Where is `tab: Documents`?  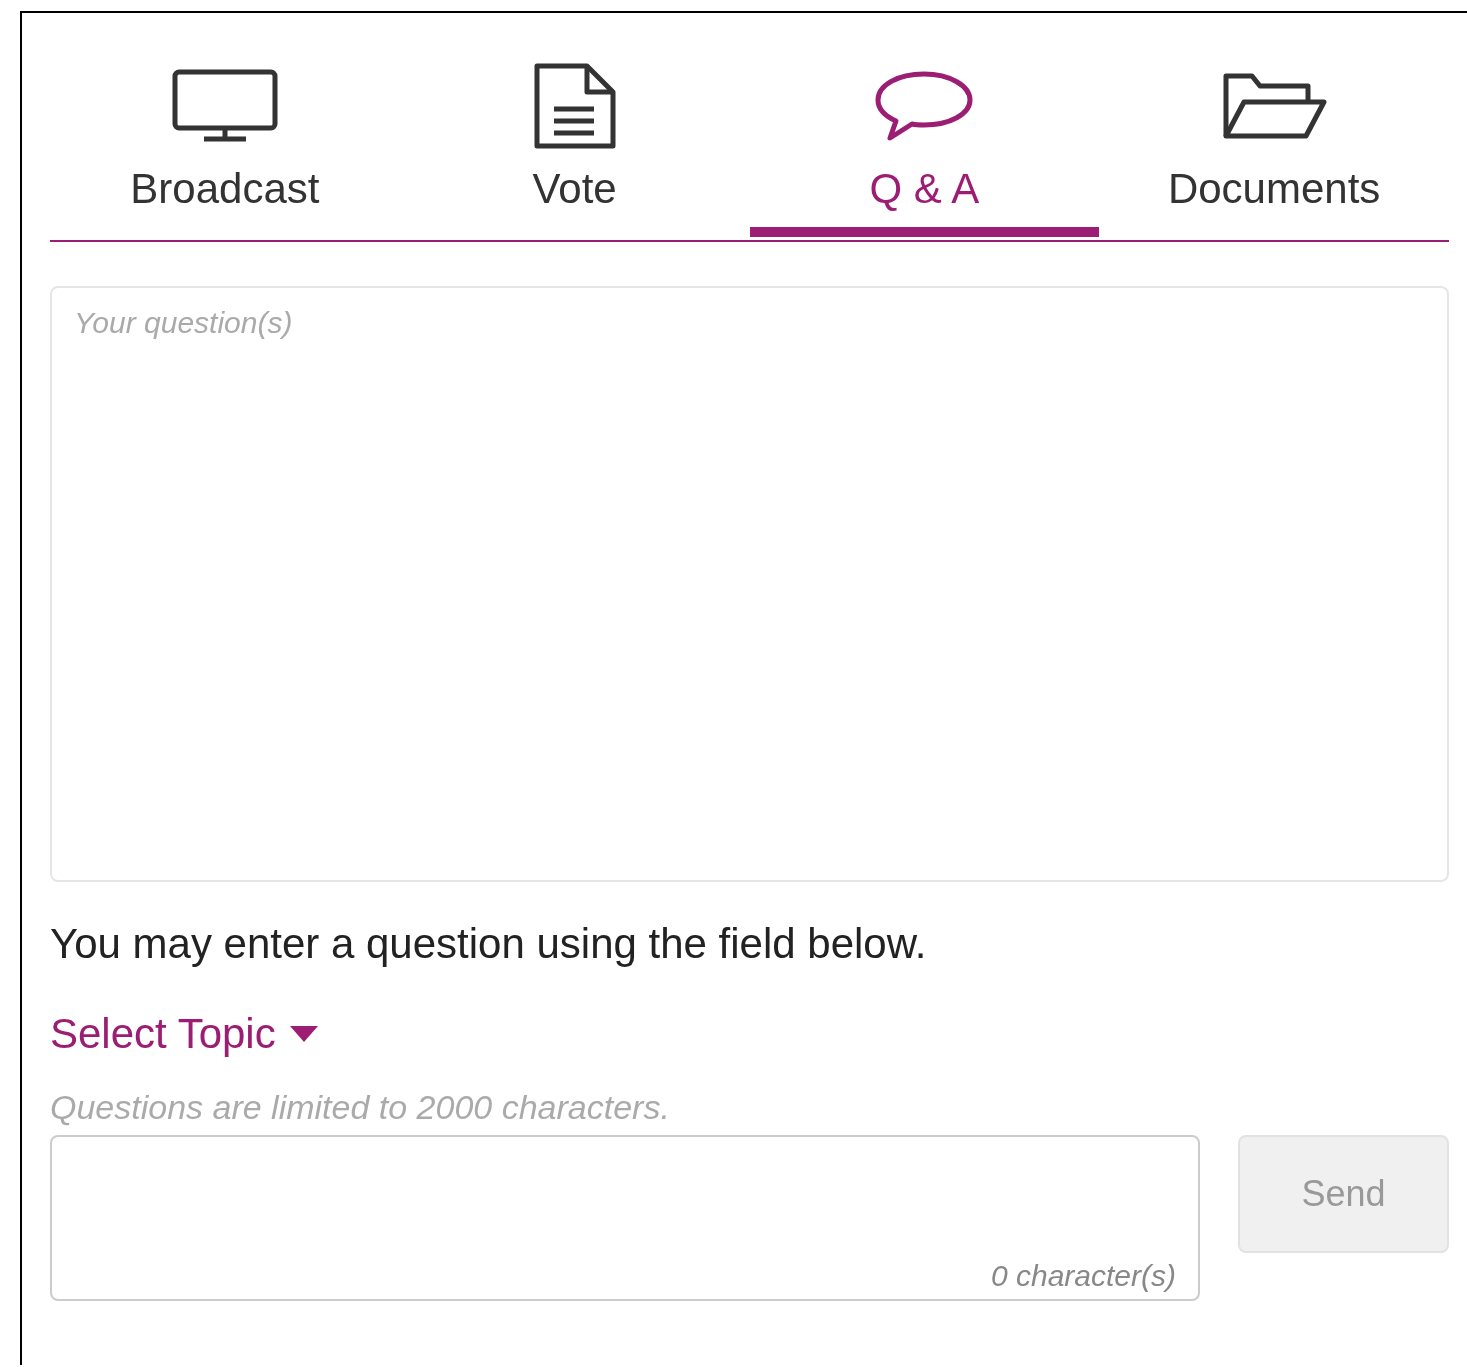 tab: Documents is located at coordinates (1274, 135).